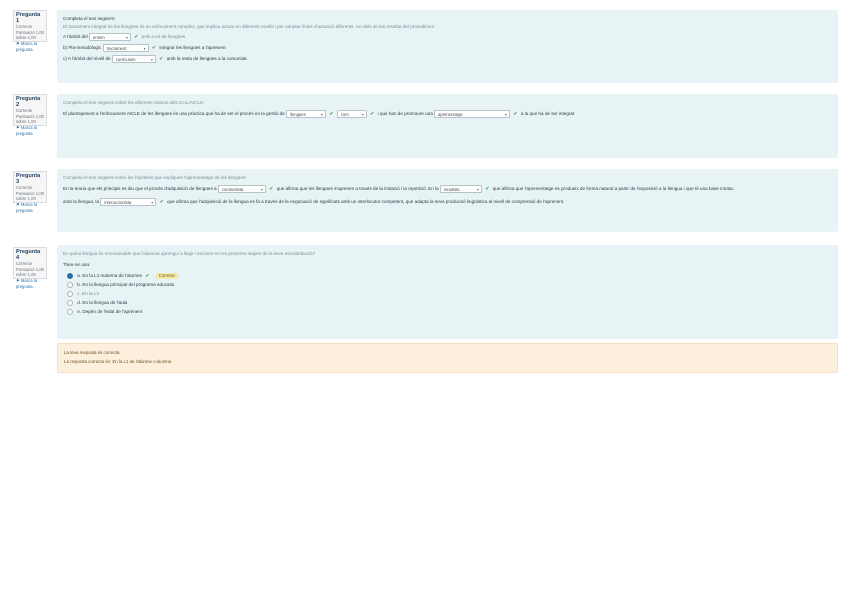  What do you see at coordinates (28, 179) in the screenshot?
I see `question-number: Pregunta 3` at bounding box center [28, 179].